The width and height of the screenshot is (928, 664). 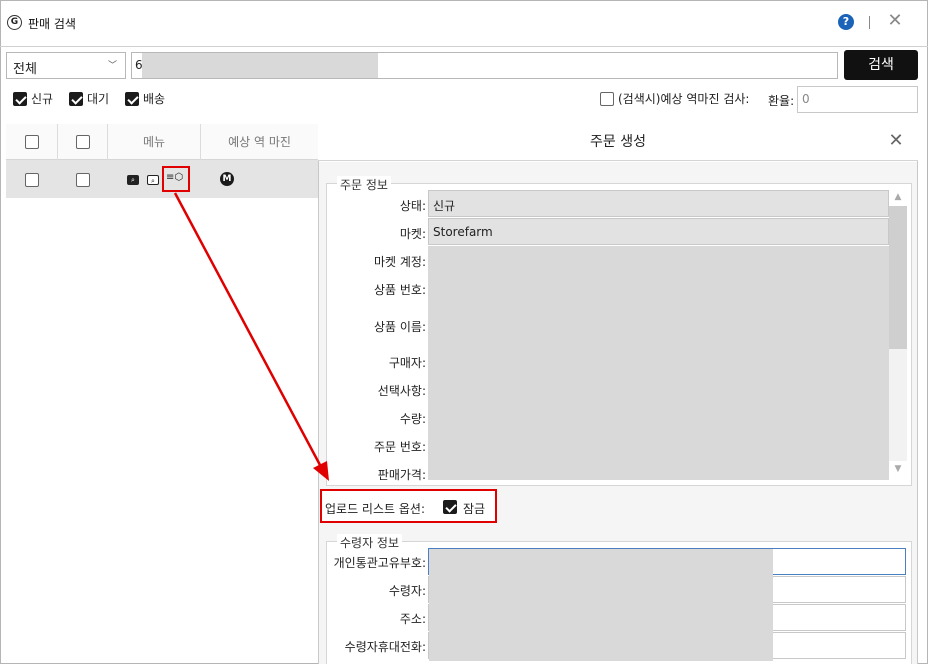 I want to click on market-field: Storefarm, so click(x=658, y=231).